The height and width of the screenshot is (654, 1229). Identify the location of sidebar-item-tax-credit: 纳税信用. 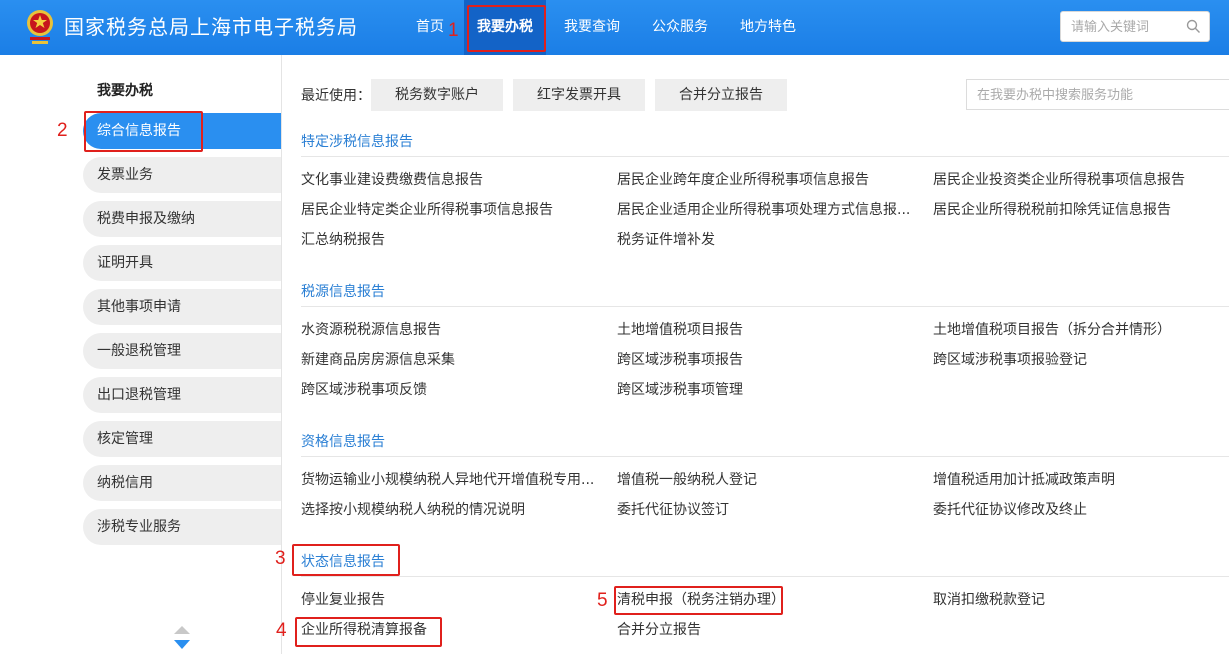
(182, 483).